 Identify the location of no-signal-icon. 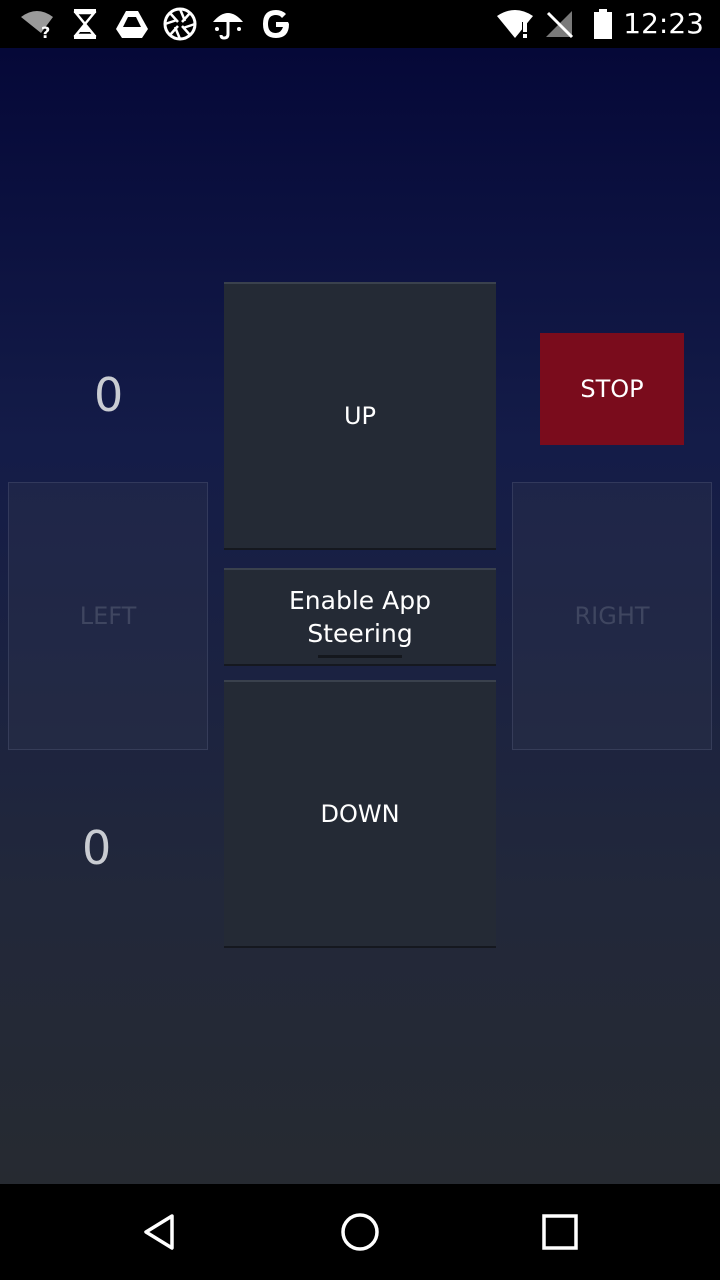
(559, 24).